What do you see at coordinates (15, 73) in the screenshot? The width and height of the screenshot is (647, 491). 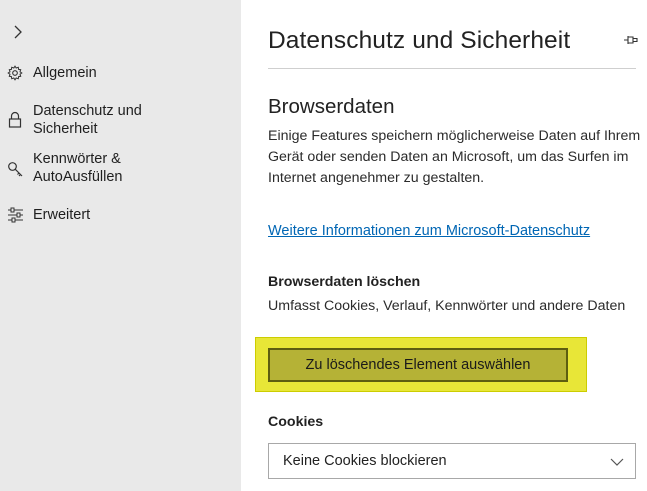 I see `gear-icon` at bounding box center [15, 73].